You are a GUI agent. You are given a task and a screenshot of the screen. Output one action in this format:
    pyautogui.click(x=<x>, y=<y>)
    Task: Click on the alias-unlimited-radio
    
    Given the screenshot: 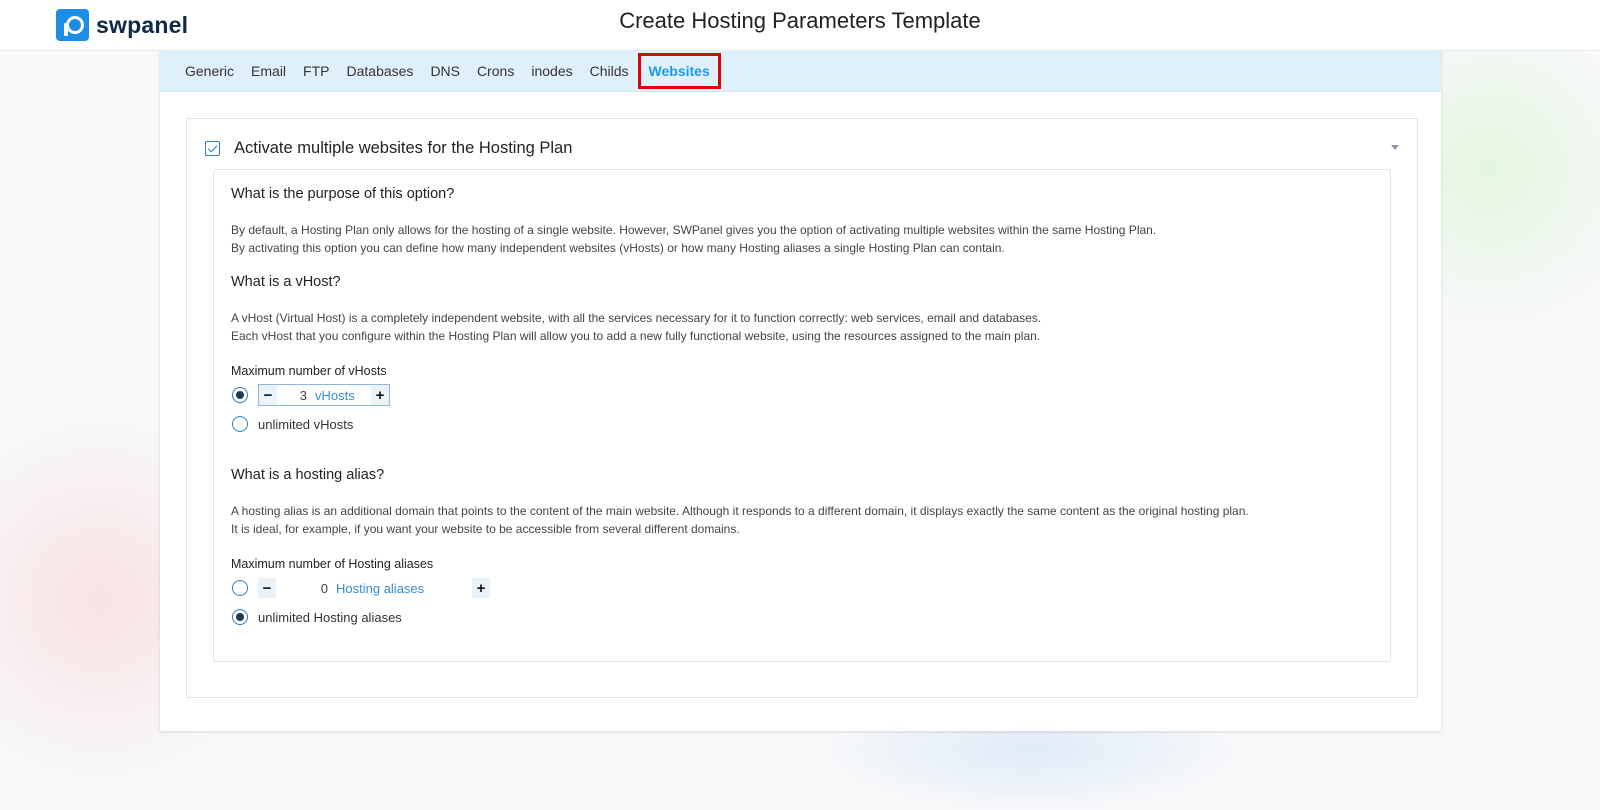 What is the action you would take?
    pyautogui.click(x=240, y=617)
    